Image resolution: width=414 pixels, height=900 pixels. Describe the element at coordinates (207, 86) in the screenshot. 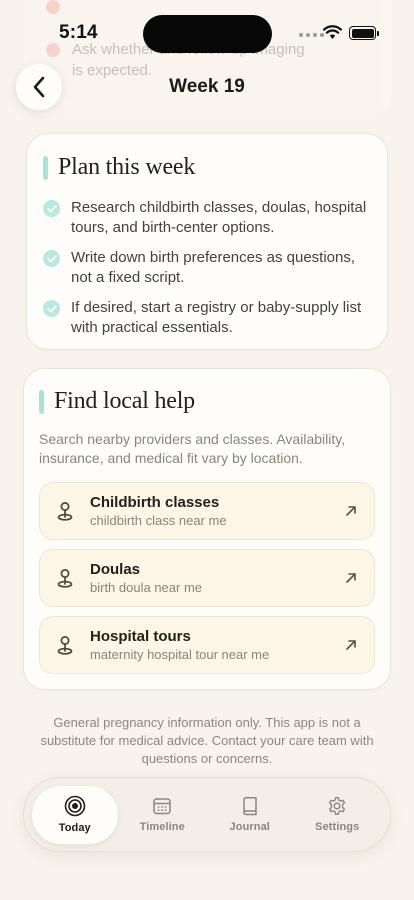

I see `page-title: Week 19` at that location.